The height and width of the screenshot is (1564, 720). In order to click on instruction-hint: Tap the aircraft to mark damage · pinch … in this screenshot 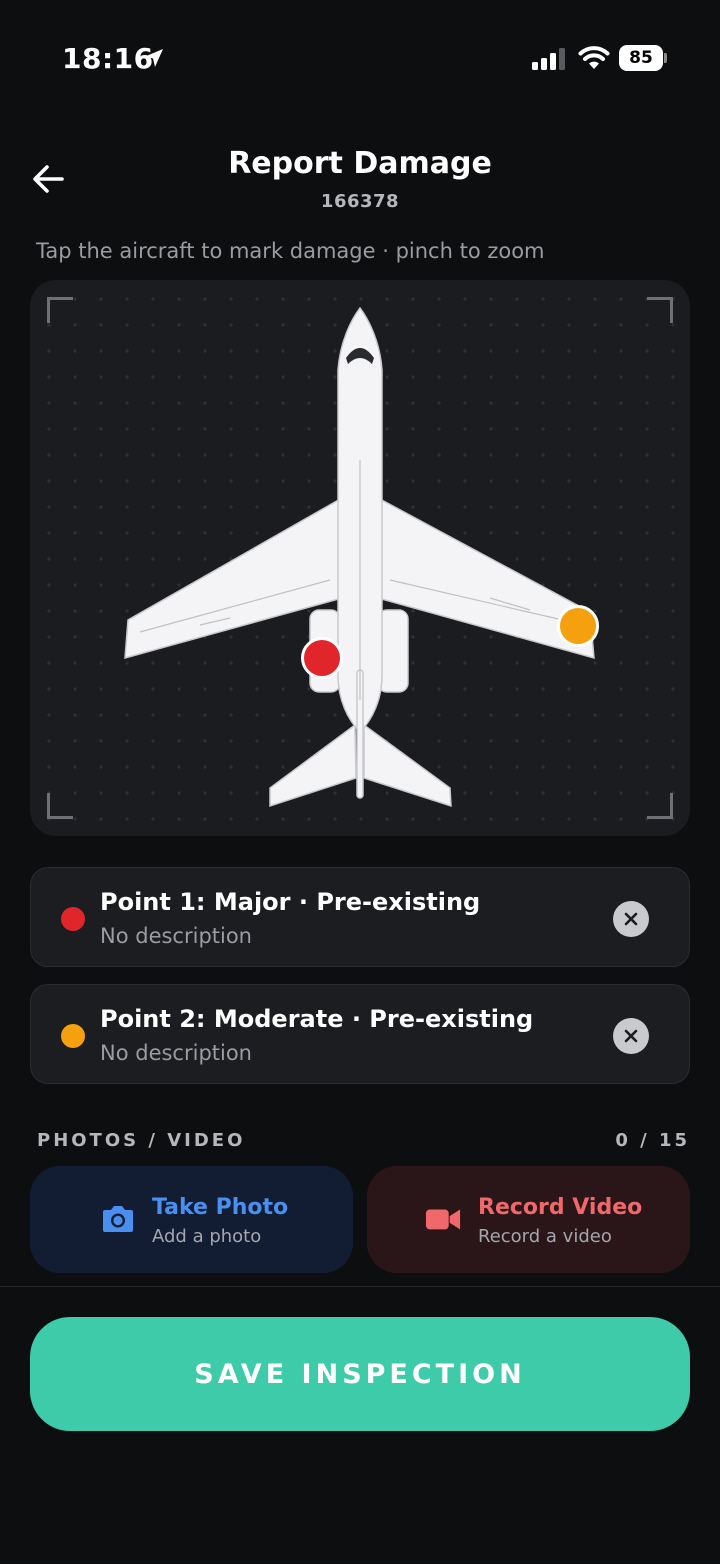, I will do `click(290, 251)`.